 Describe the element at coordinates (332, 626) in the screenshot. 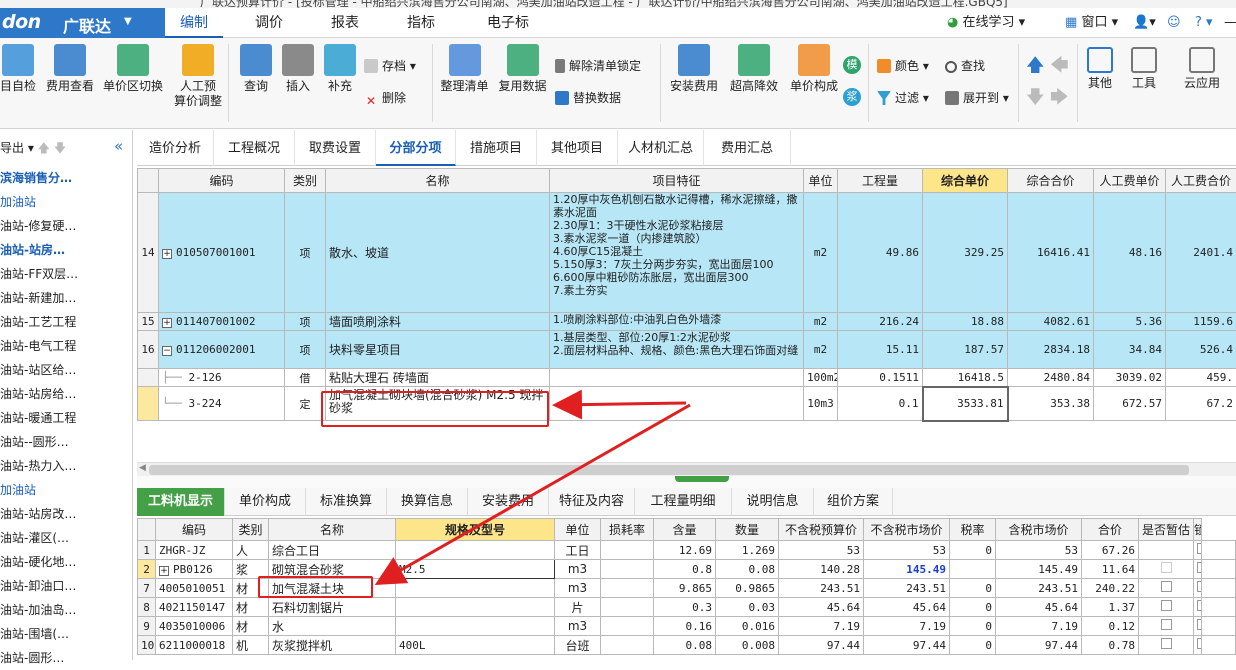

I see `resource-cell-name: 水` at that location.